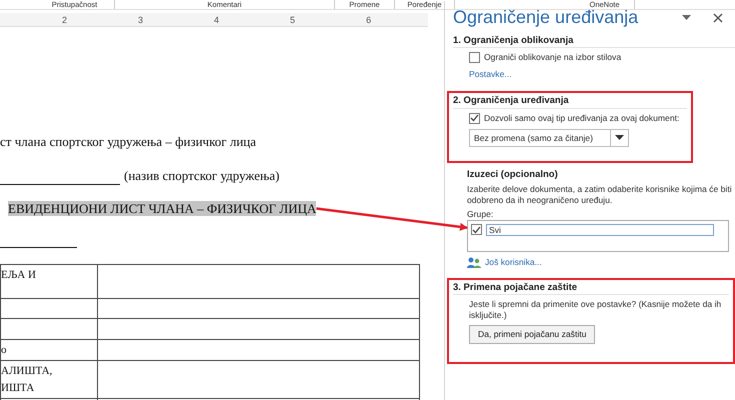 This screenshot has width=735, height=400. What do you see at coordinates (141, 20) in the screenshot?
I see `ruler-number: 3` at bounding box center [141, 20].